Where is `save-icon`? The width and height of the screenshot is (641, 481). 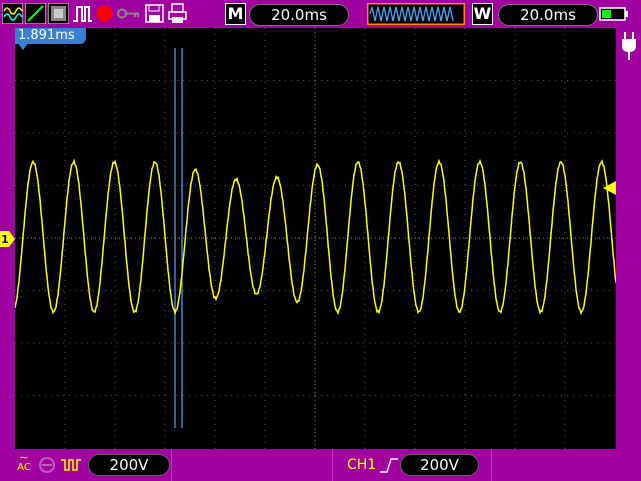
save-icon is located at coordinates (154, 13).